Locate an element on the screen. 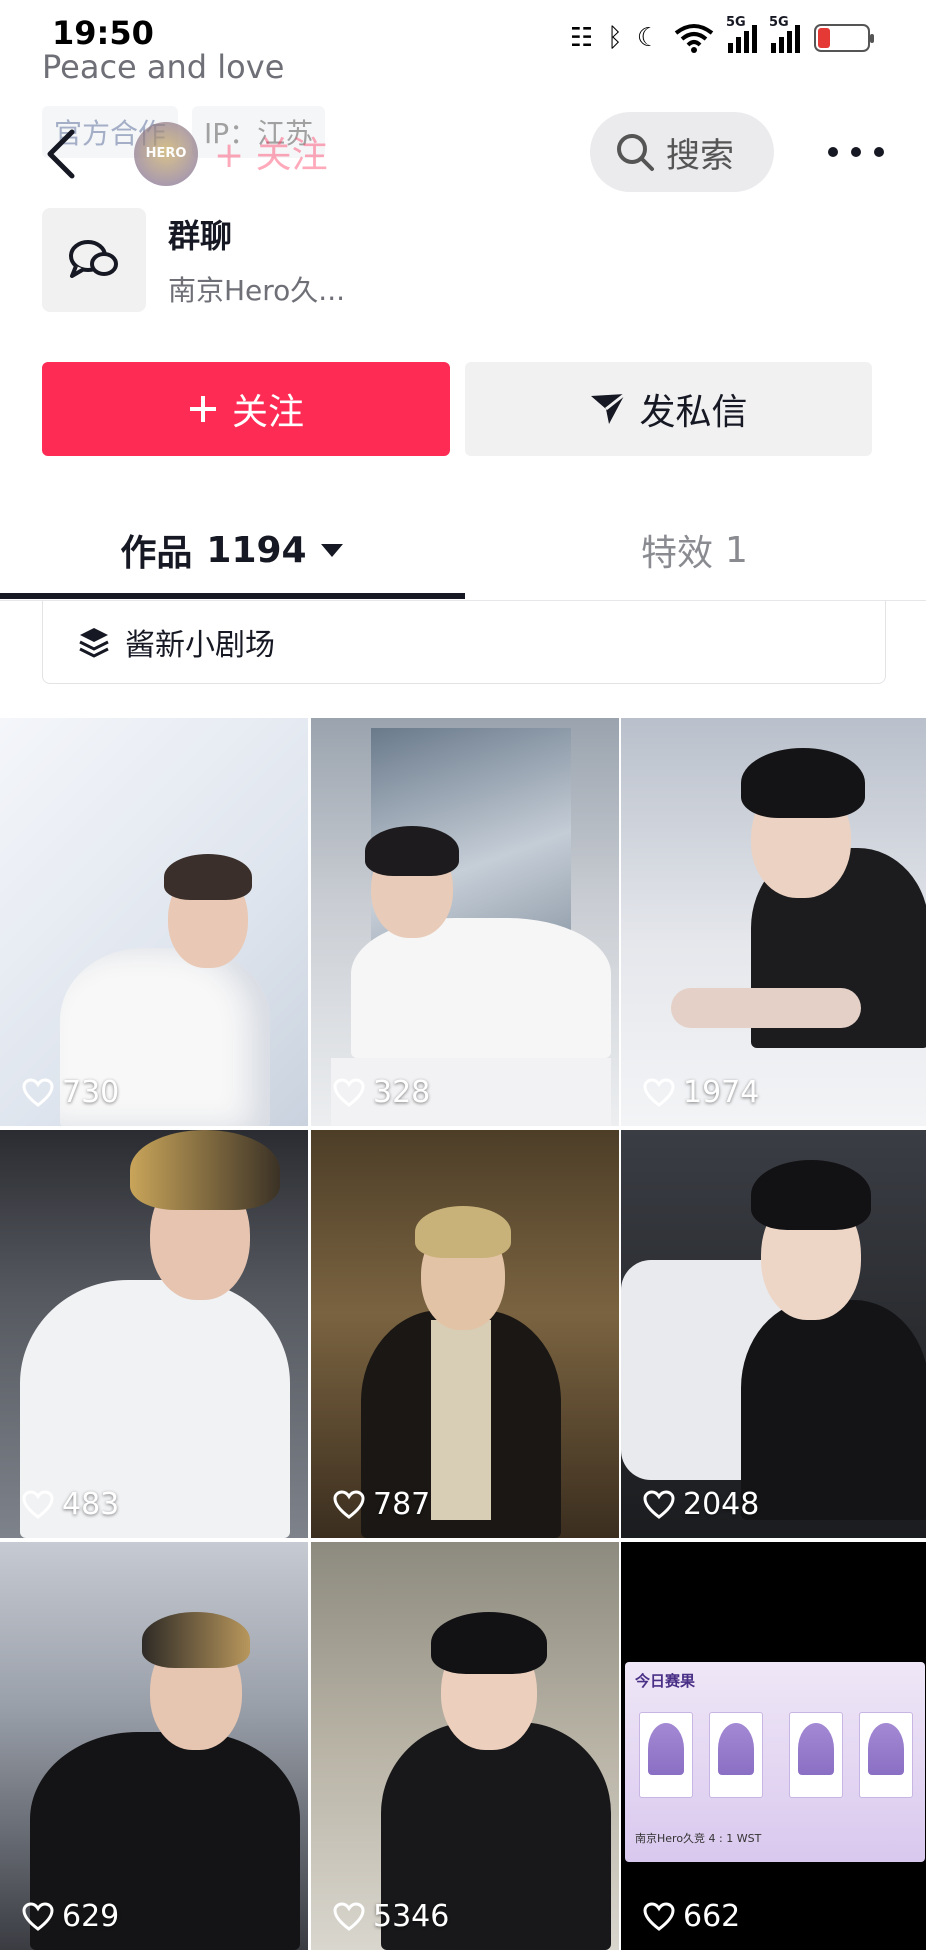 This screenshot has width=926, height=1950. tab-effects: 特效 1 is located at coordinates (694, 550).